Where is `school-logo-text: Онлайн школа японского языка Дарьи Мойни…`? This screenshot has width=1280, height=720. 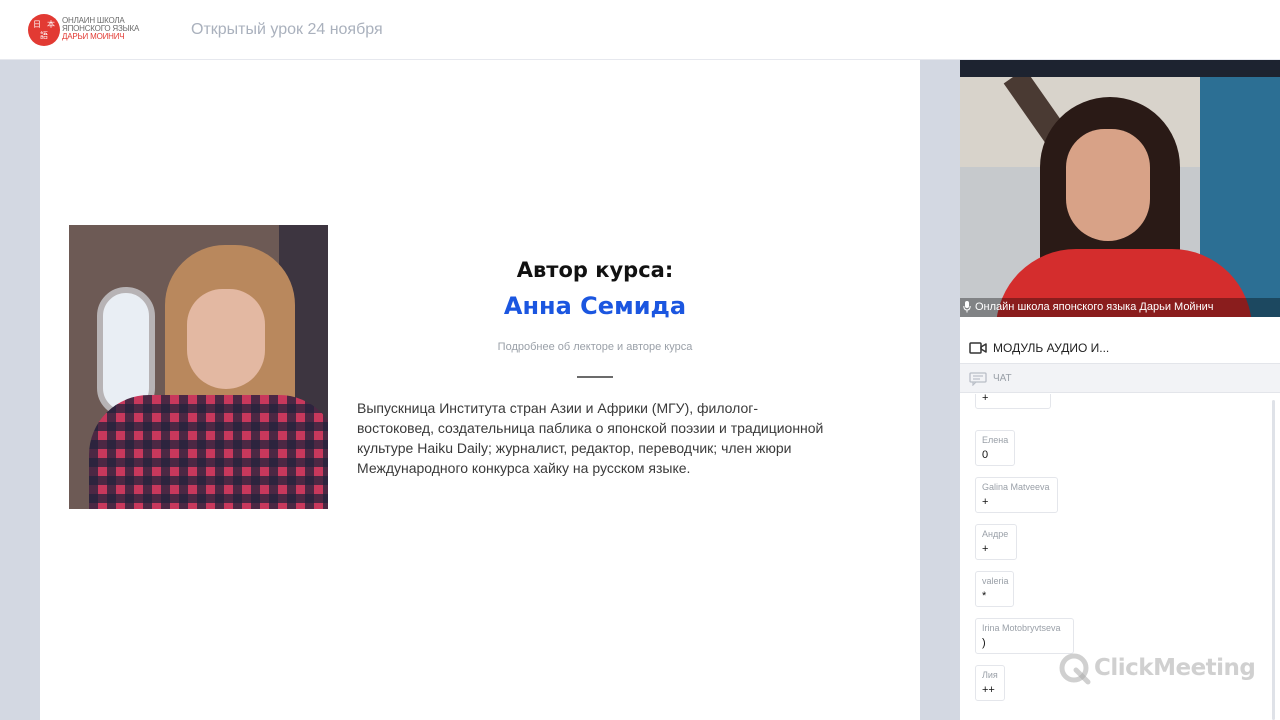
school-logo-text: Онлайн школа японского языка Дарьи Мойни… is located at coordinates (102, 29).